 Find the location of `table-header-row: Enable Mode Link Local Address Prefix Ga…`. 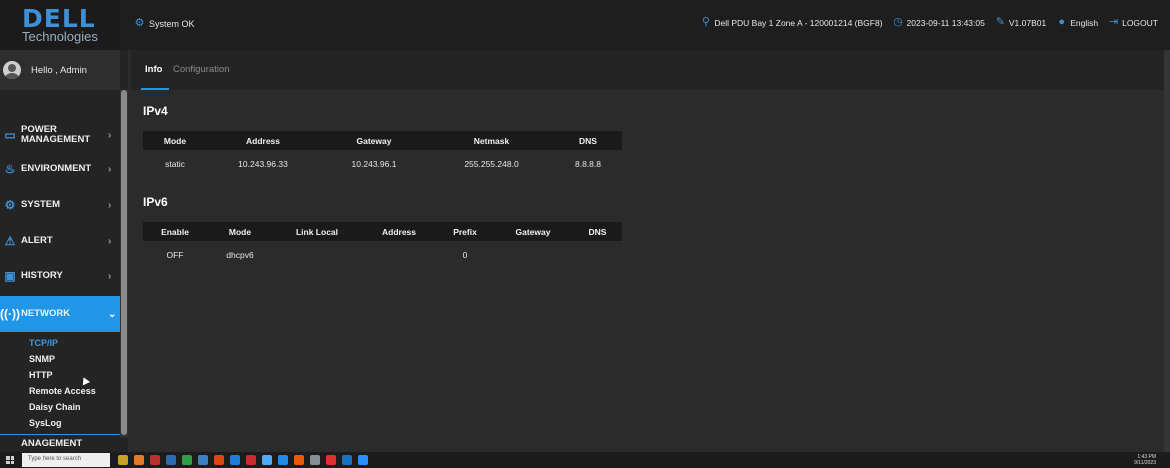

table-header-row: Enable Mode Link Local Address Prefix Ga… is located at coordinates (382, 231).